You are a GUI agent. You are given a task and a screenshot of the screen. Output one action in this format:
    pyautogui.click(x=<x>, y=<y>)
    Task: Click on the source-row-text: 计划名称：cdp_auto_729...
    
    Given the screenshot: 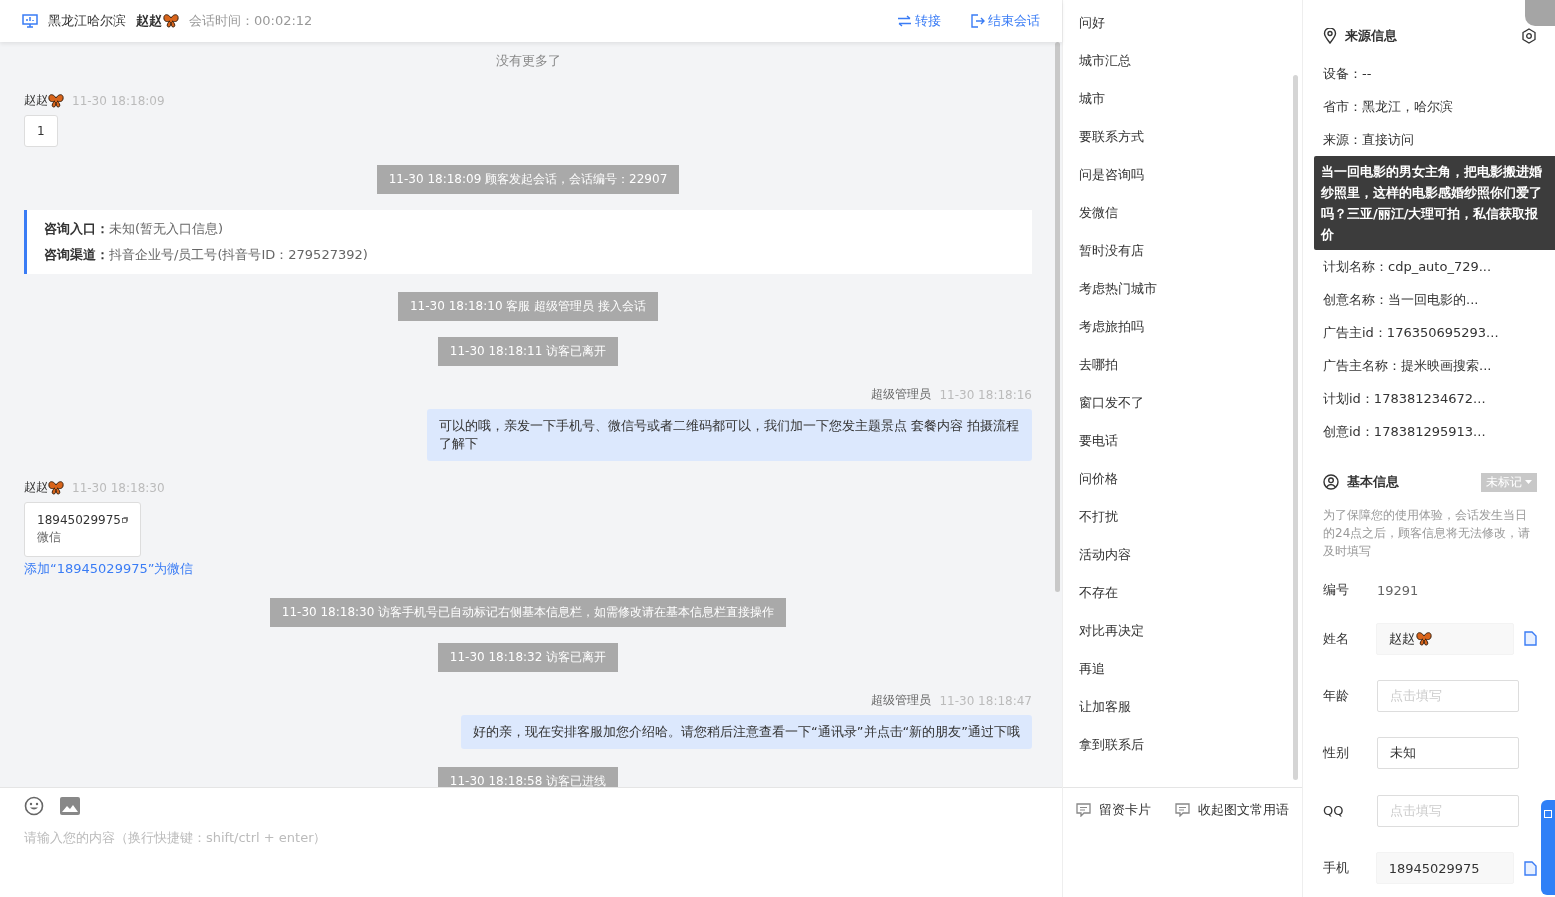 What is the action you would take?
    pyautogui.click(x=1408, y=266)
    